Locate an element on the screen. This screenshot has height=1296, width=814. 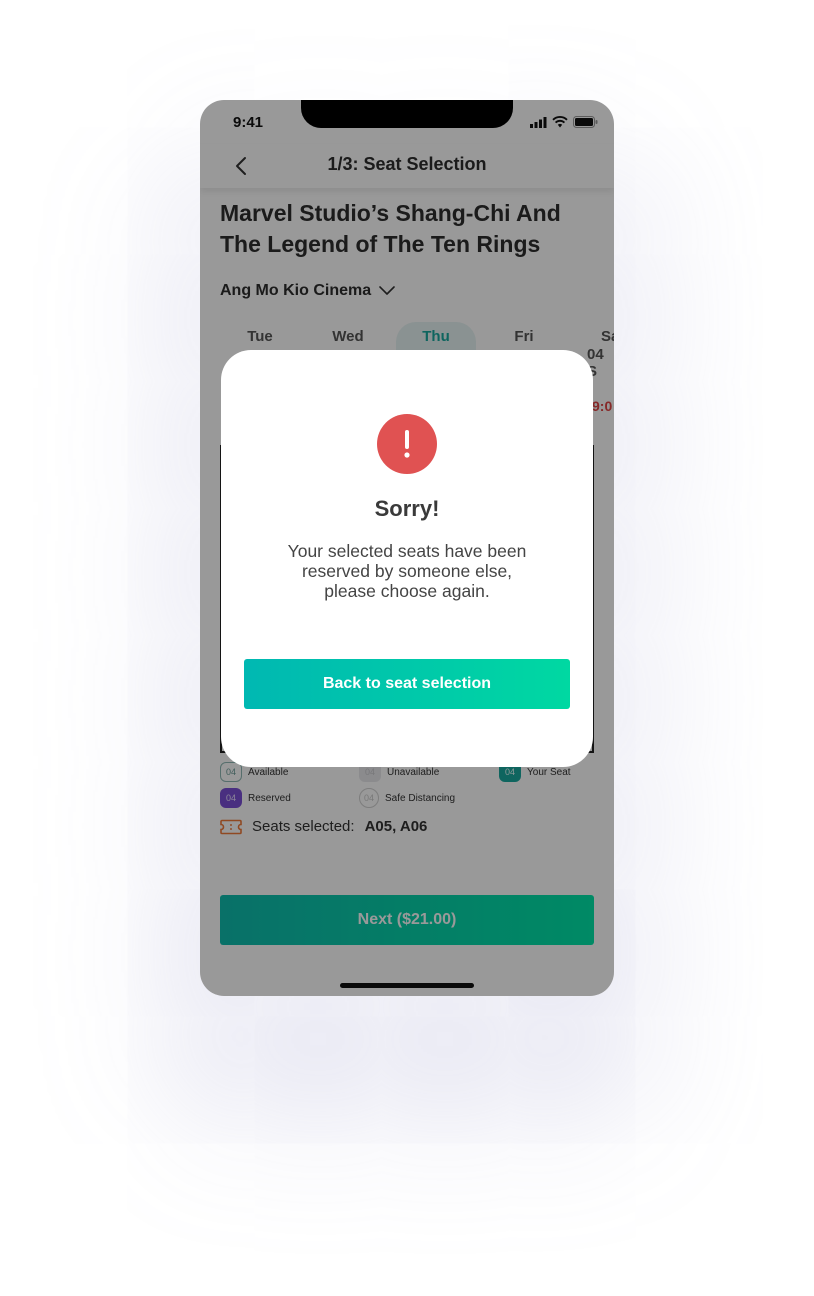
notch is located at coordinates (407, 114).